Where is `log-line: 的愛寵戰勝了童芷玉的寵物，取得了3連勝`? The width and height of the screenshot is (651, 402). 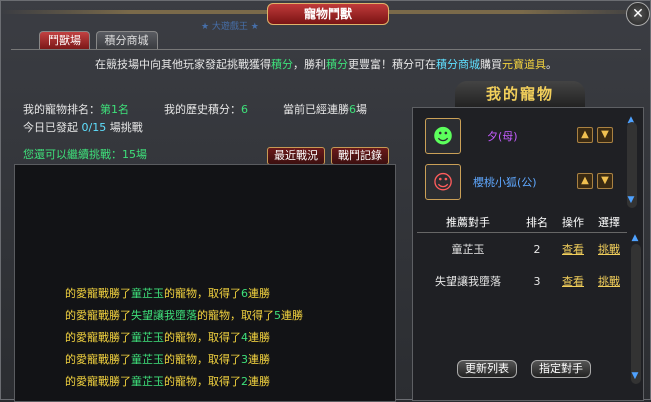
log-line: 的愛寵戰勝了童芷玉的寵物，取得了3連勝 is located at coordinates (167, 359).